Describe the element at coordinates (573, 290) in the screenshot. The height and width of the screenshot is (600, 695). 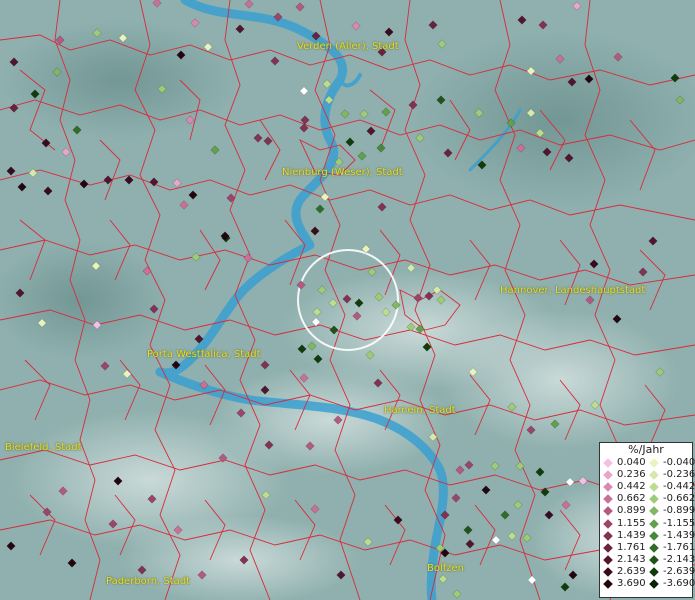
I see `city-label-hannover: Hannover, Landeshauptstadt` at that location.